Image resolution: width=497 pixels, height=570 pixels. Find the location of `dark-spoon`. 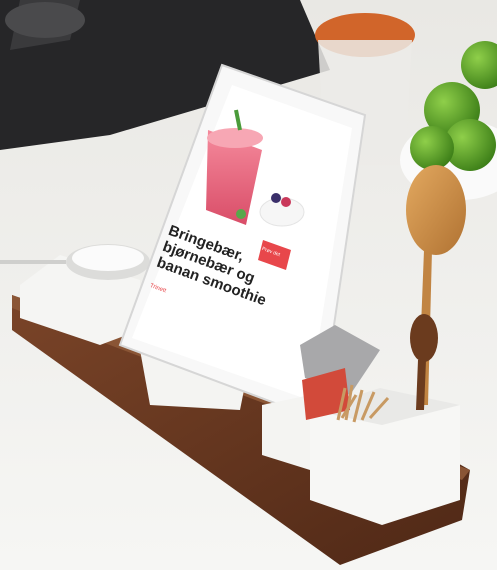

dark-spoon is located at coordinates (424, 338).